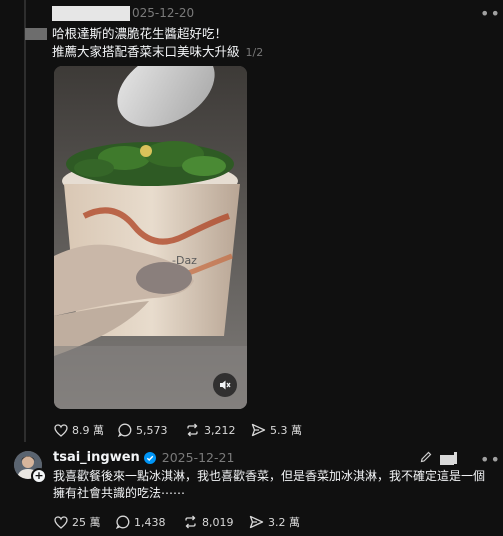  Describe the element at coordinates (96, 457) in the screenshot. I see `reply-username: tsai_ingwen` at that location.